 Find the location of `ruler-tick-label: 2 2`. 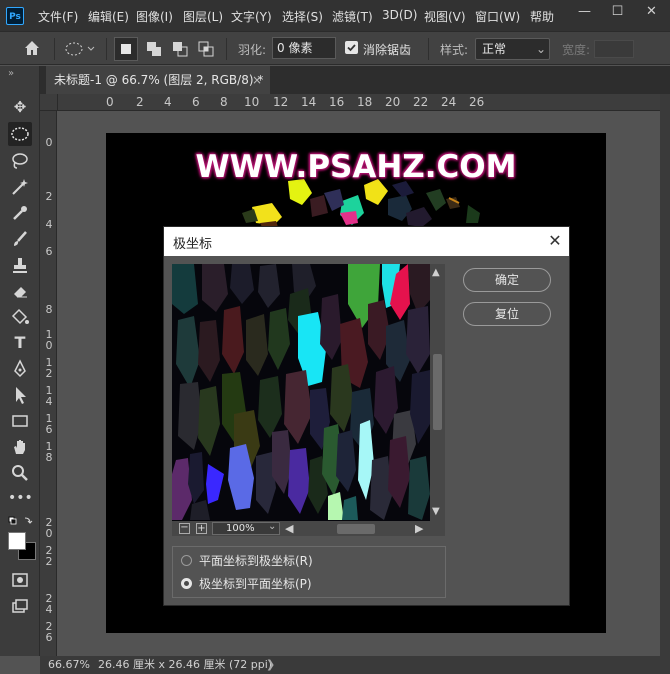

ruler-tick-label: 2 2 is located at coordinates (49, 556).